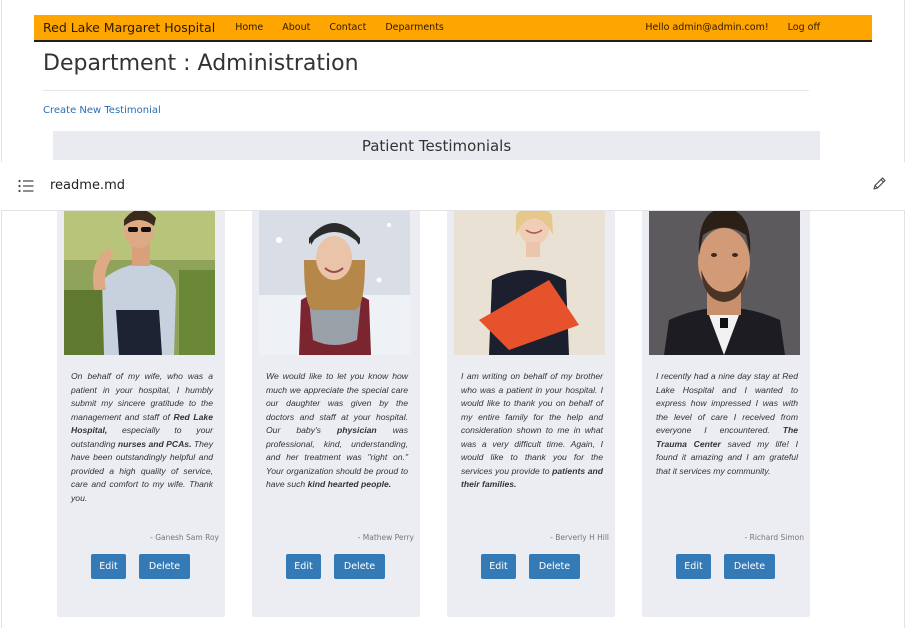 The image size is (915, 628). Describe the element at coordinates (426, 90) in the screenshot. I see `title-divider` at that location.